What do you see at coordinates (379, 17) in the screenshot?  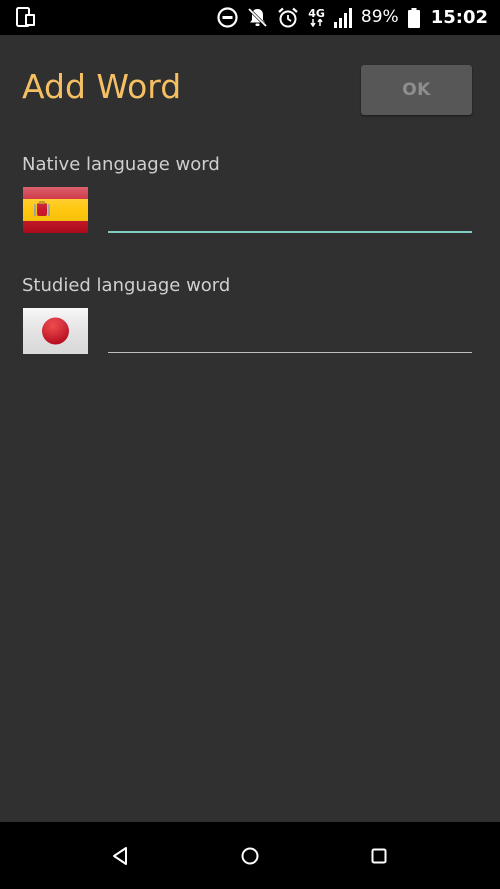 I see `battery-percent: 89%` at bounding box center [379, 17].